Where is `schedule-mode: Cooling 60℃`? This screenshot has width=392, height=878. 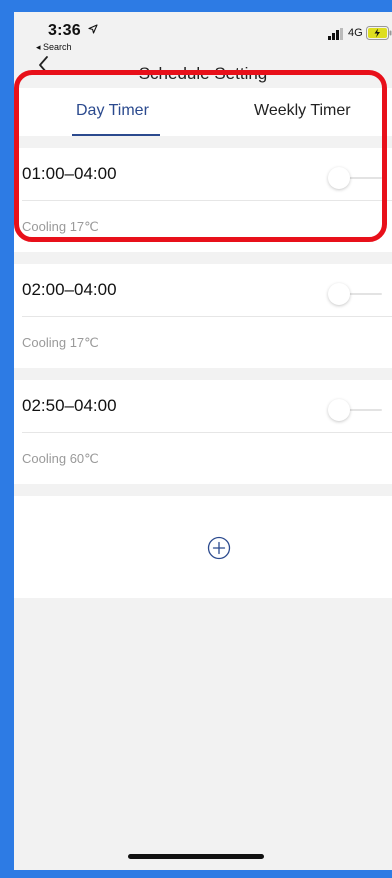 schedule-mode: Cooling 60℃ is located at coordinates (60, 458).